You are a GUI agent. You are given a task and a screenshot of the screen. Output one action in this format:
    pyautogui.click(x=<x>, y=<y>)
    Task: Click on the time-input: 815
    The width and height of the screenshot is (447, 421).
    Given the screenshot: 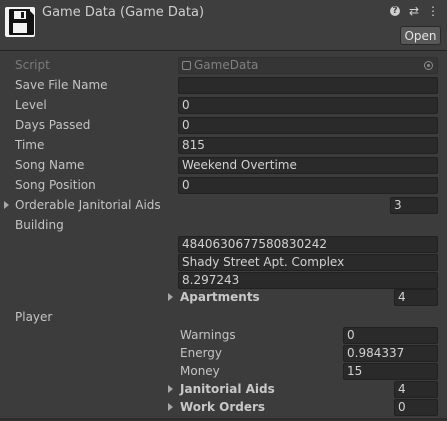 What is the action you would take?
    pyautogui.click(x=308, y=145)
    